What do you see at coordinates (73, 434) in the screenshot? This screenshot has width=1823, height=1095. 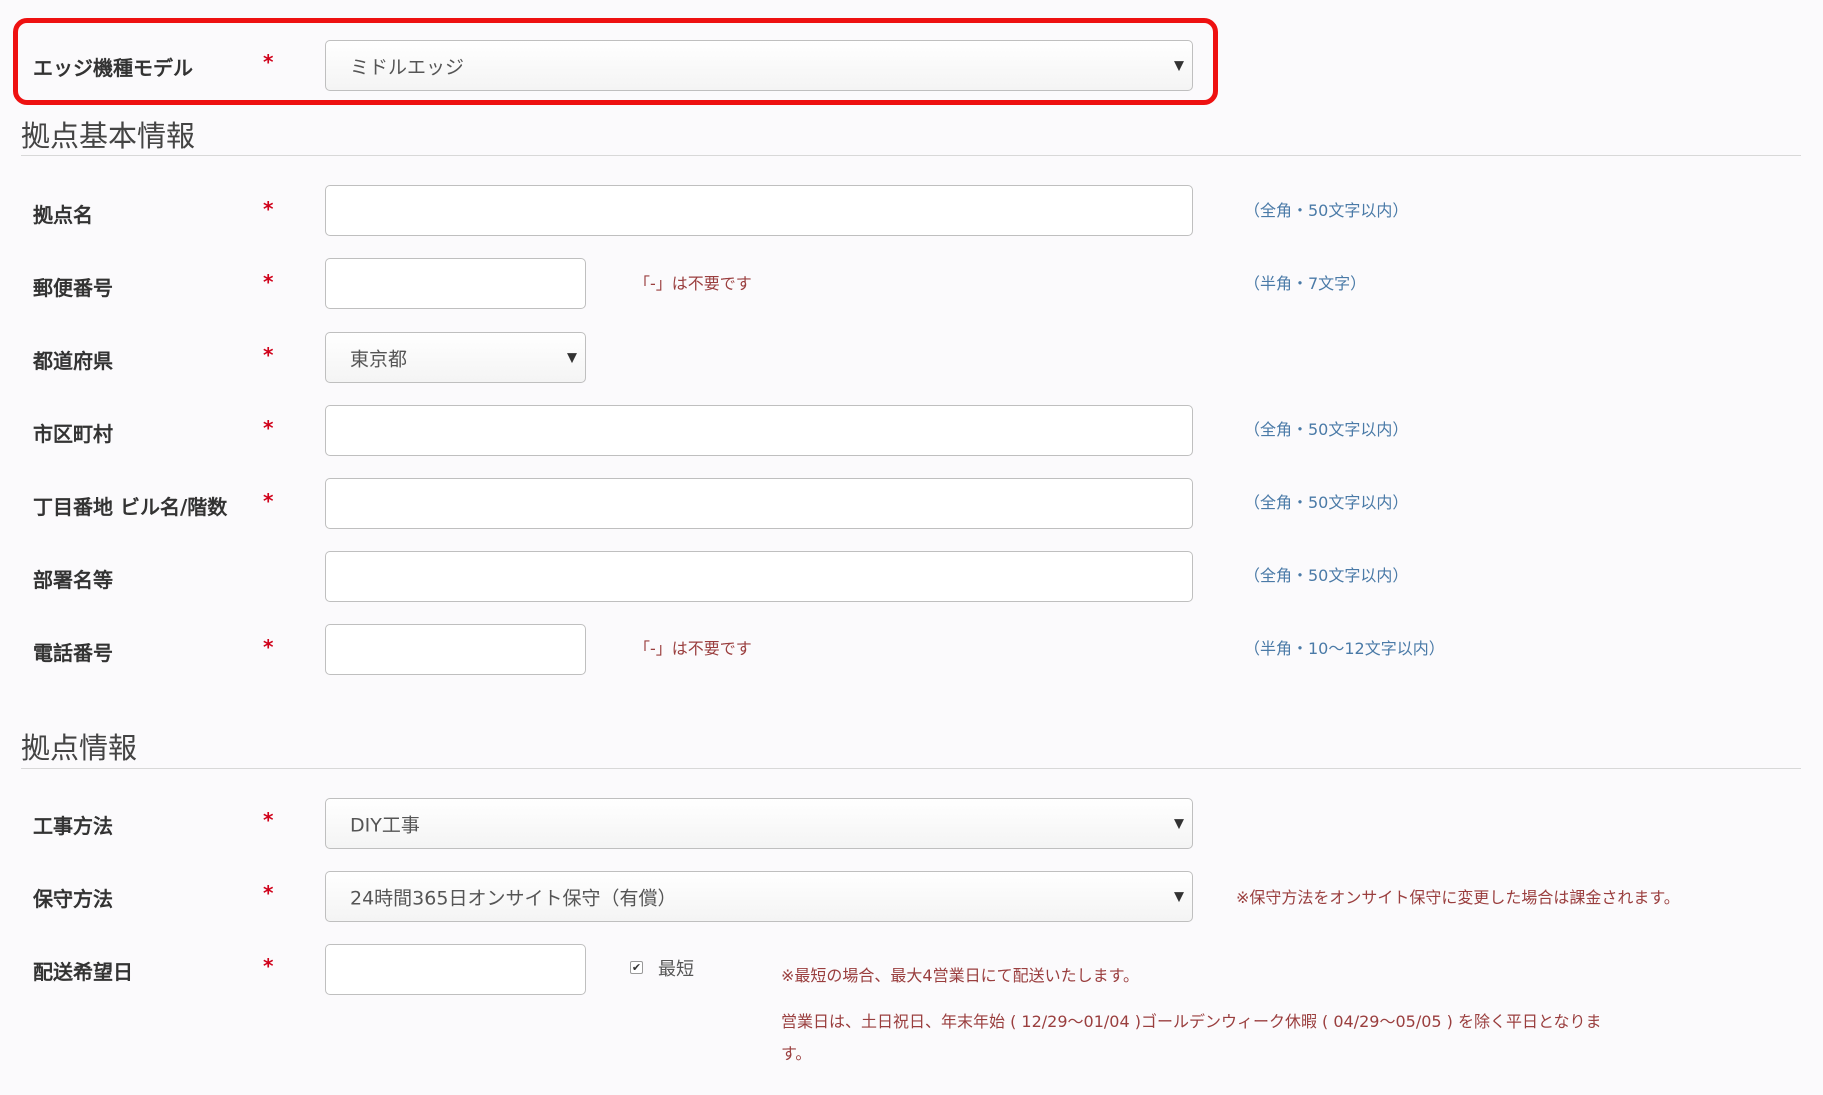 I see `city-label: 市区町村` at bounding box center [73, 434].